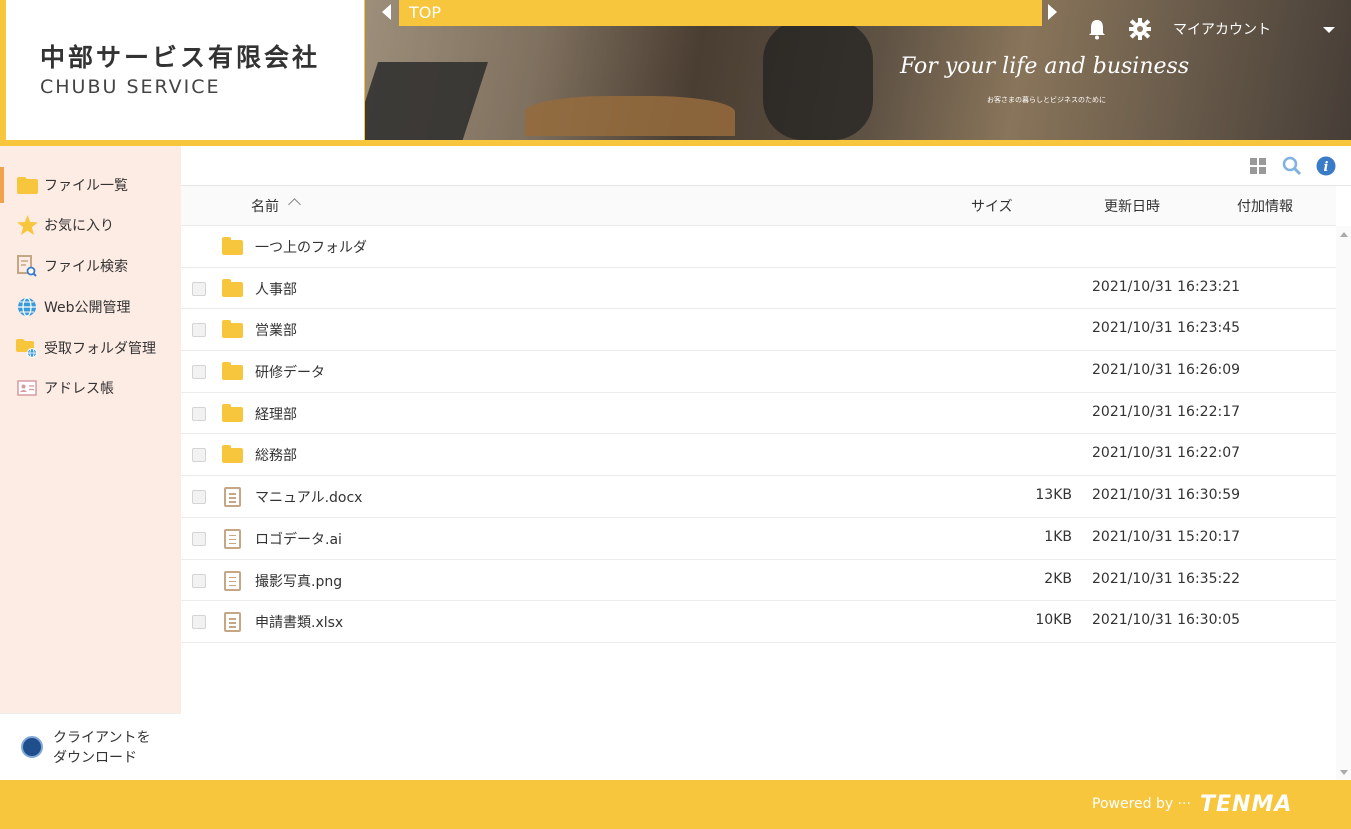  Describe the element at coordinates (758, 455) in the screenshot. I see `table-row: 総務部 2021/10/31 16:22:07` at that location.